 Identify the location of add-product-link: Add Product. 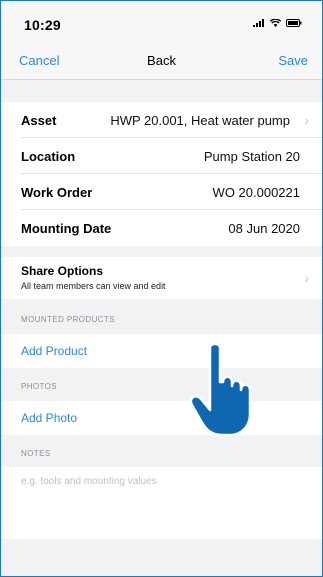
(54, 351).